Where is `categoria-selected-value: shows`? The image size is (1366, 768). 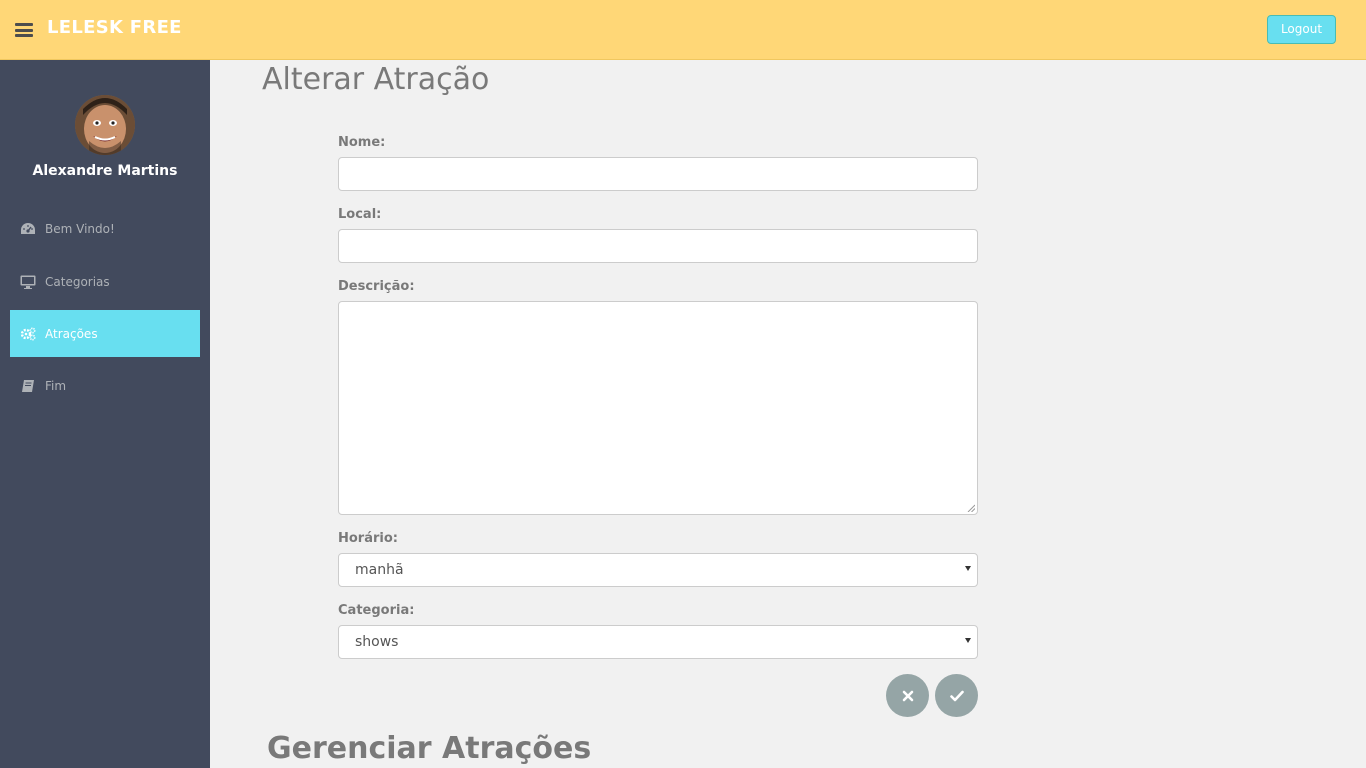 categoria-selected-value: shows is located at coordinates (377, 642).